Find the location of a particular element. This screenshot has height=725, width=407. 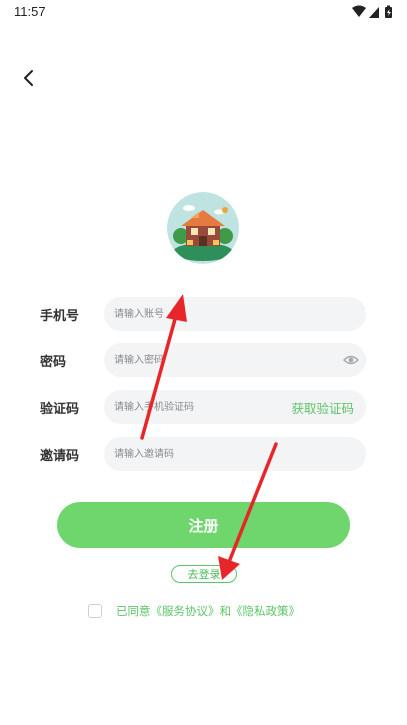

phone-field is located at coordinates (235, 314).